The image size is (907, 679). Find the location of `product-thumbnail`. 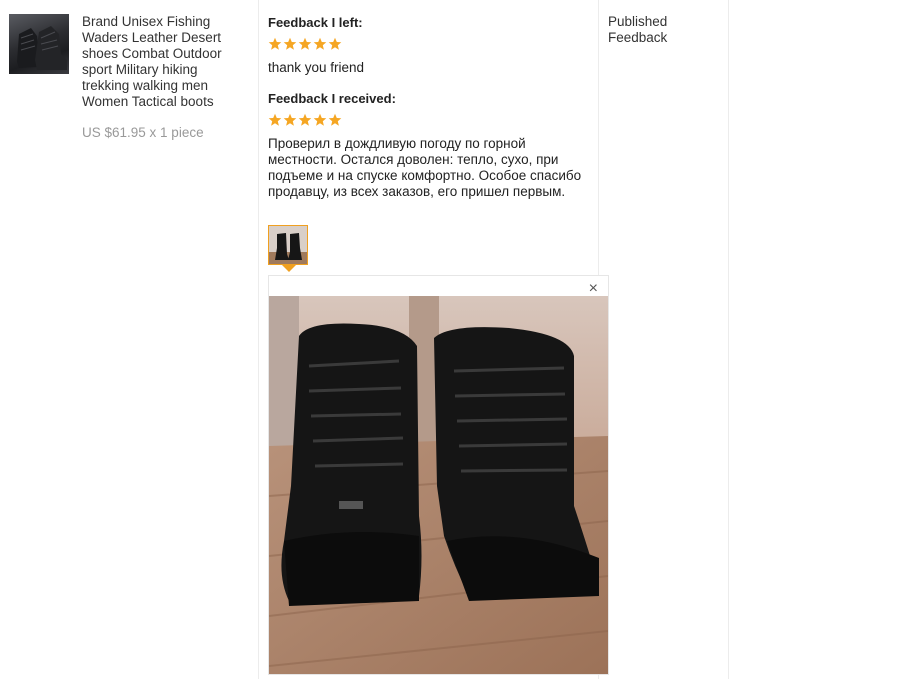

product-thumbnail is located at coordinates (39, 44).